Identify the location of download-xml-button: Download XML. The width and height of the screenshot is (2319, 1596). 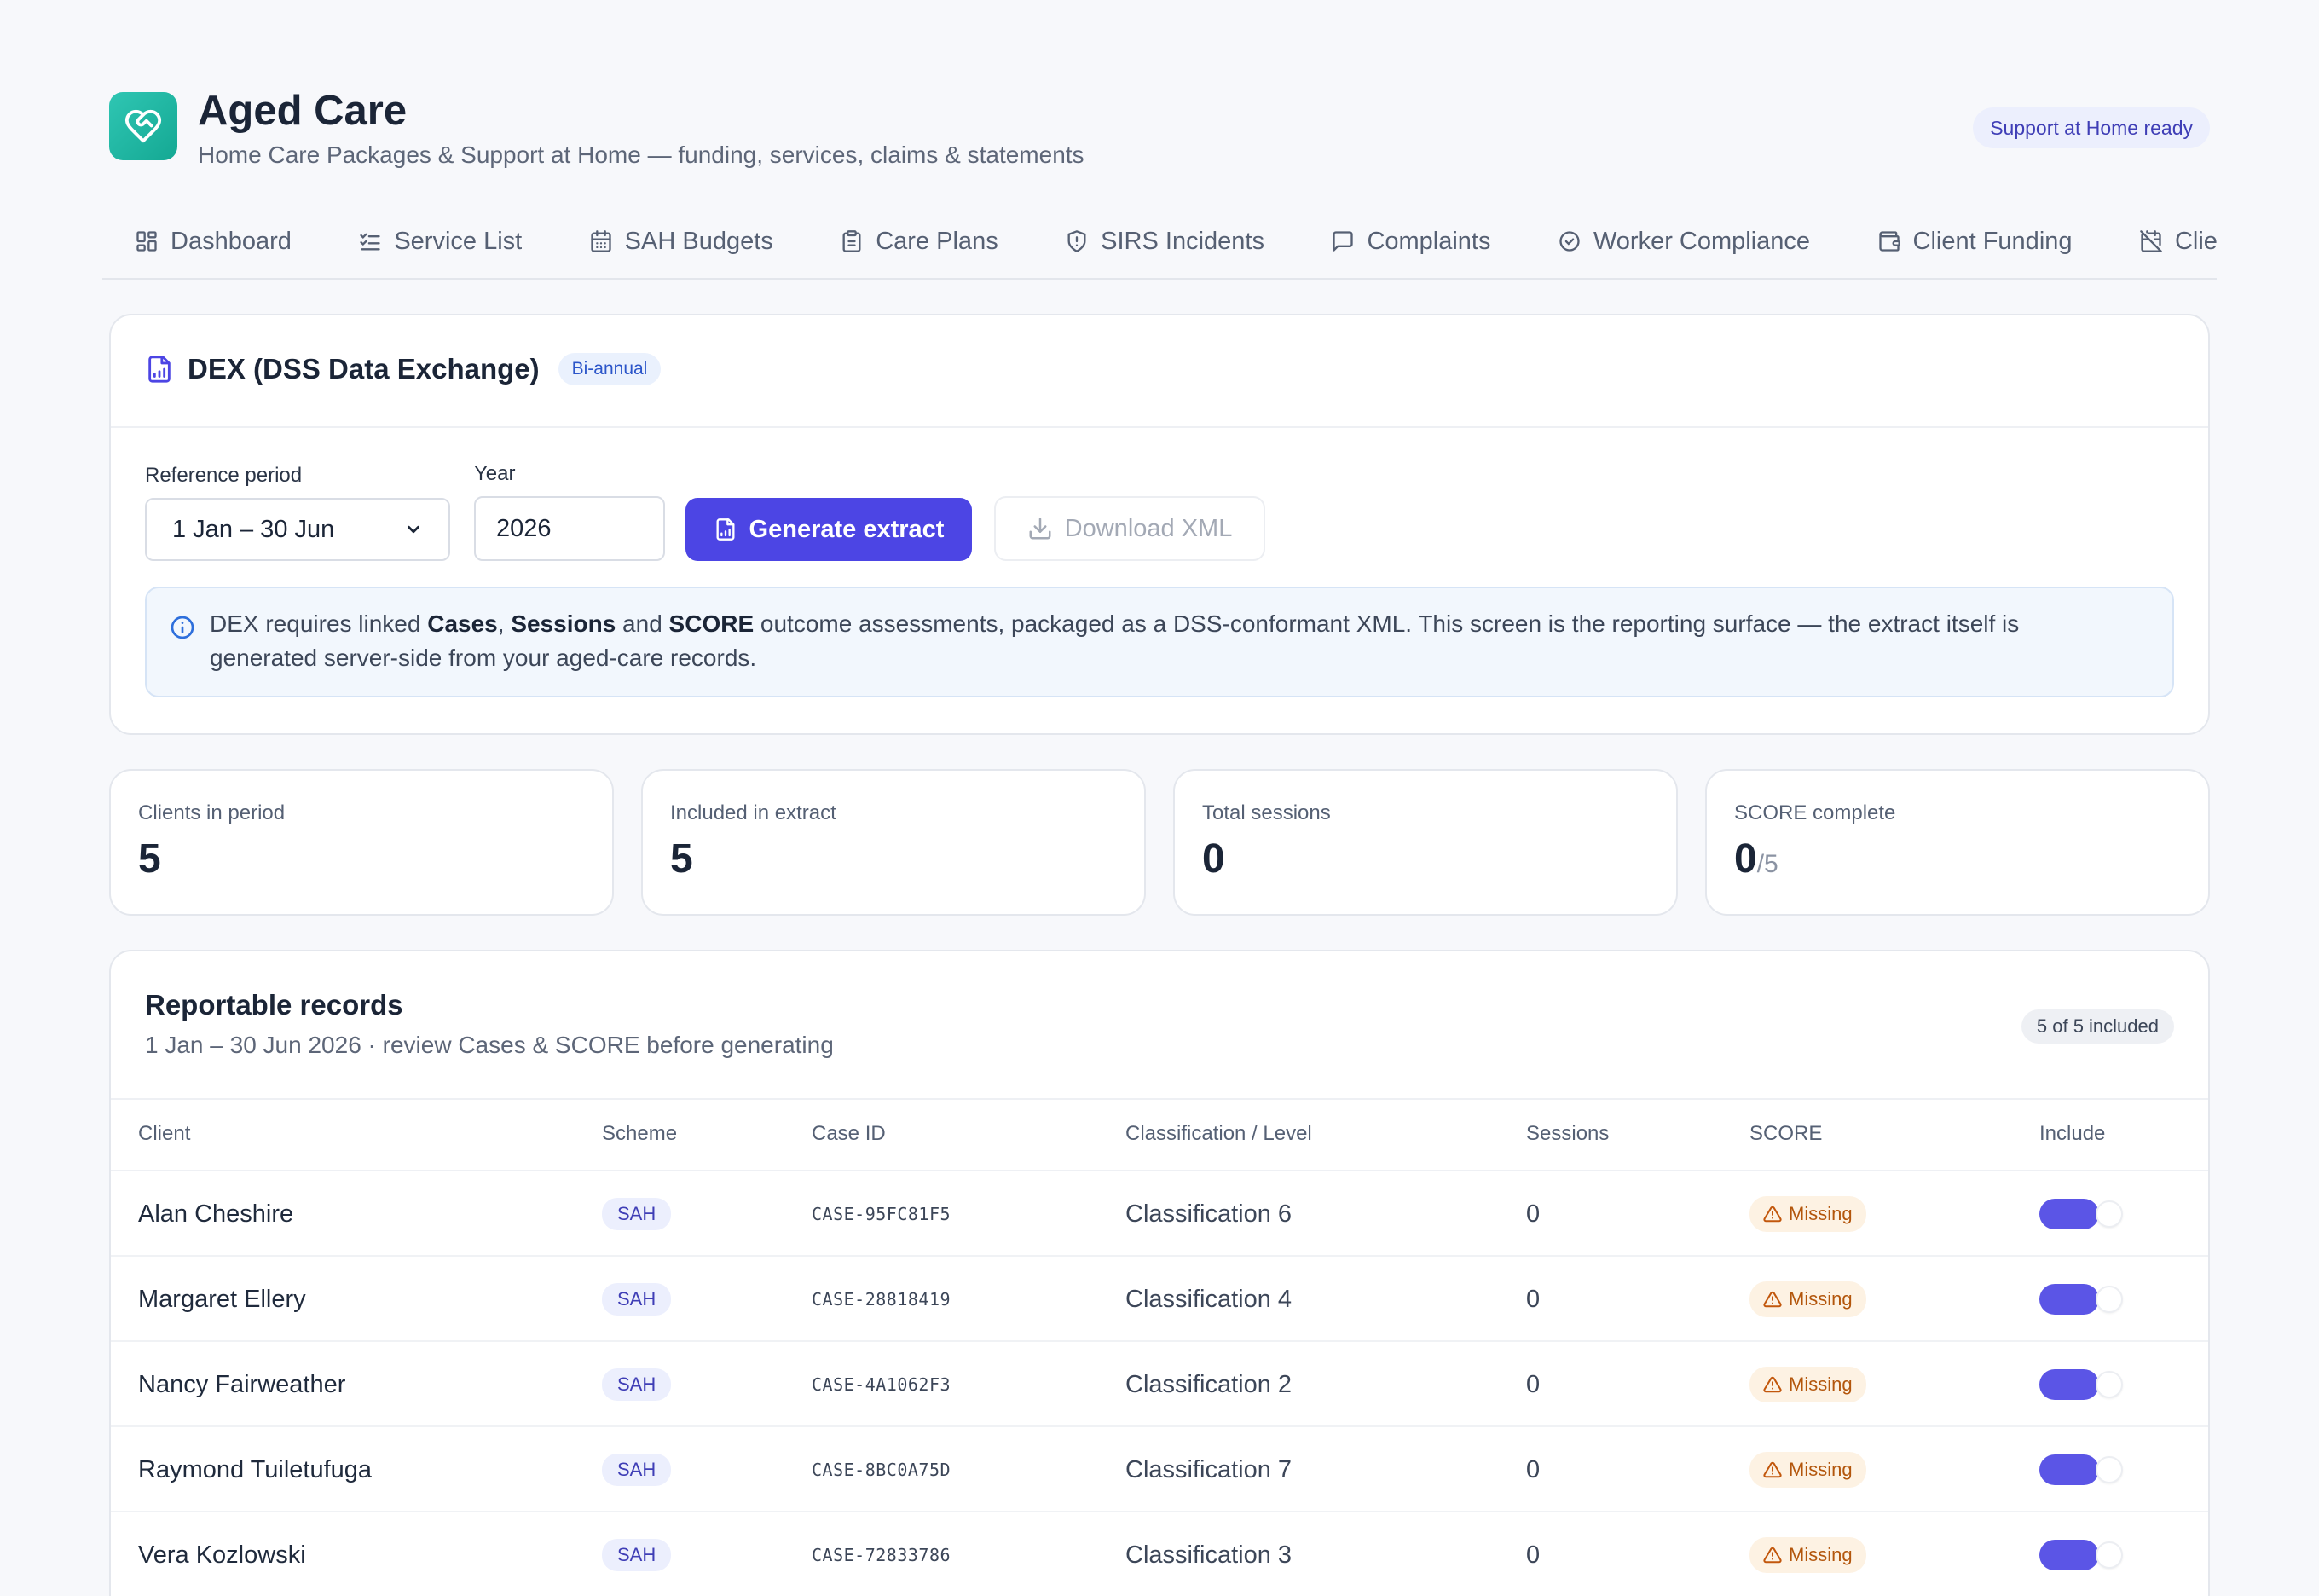
(1129, 528).